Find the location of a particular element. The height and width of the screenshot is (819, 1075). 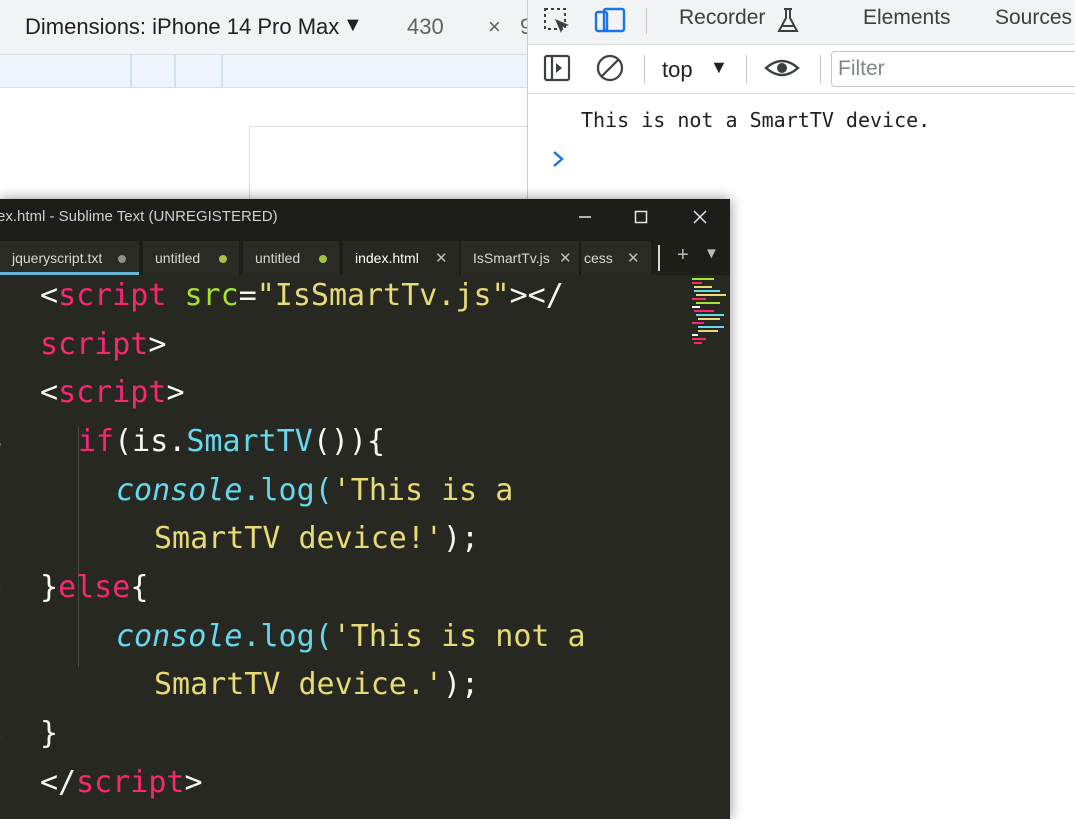

tab-menu-chevron-icon: ▼ is located at coordinates (711, 253).